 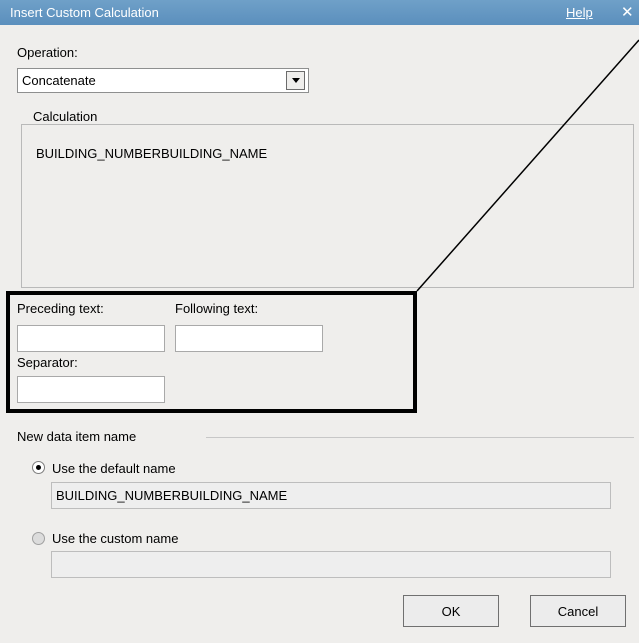 What do you see at coordinates (47, 362) in the screenshot?
I see `separator-label: Separator:` at bounding box center [47, 362].